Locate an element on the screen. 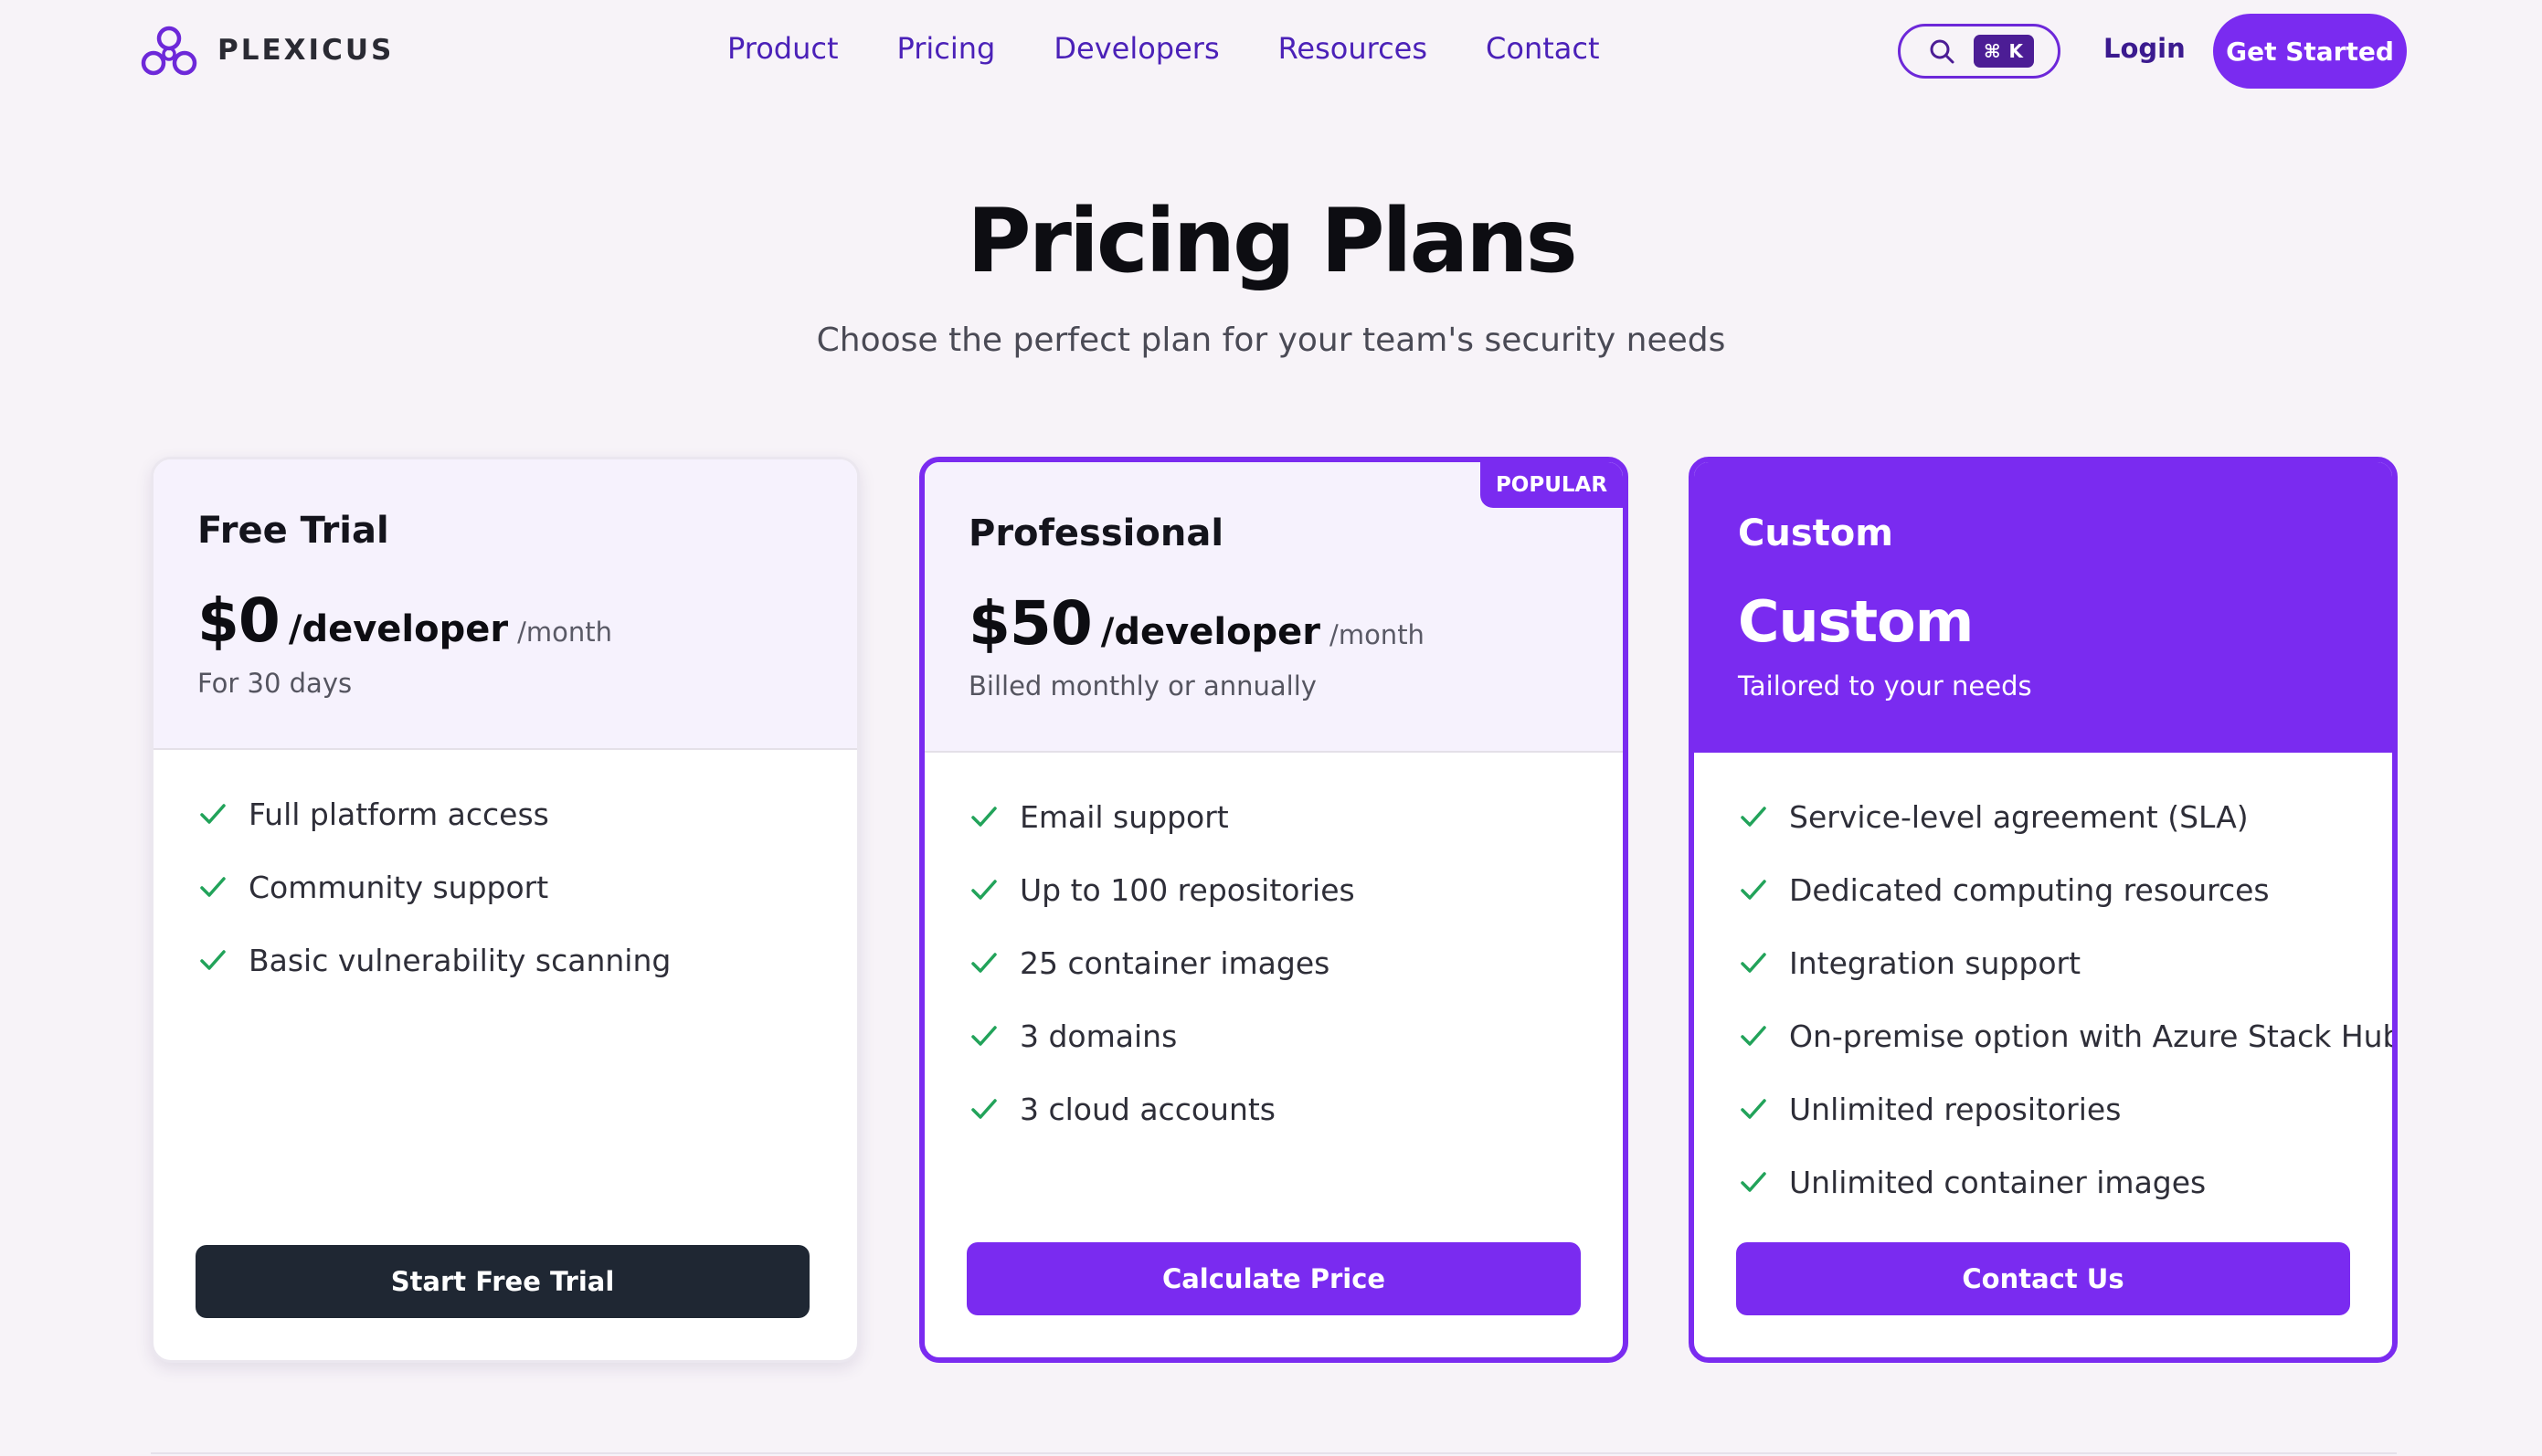 This screenshot has width=2542, height=1456. price-row: $50 /developer /month is located at coordinates (1197, 624).